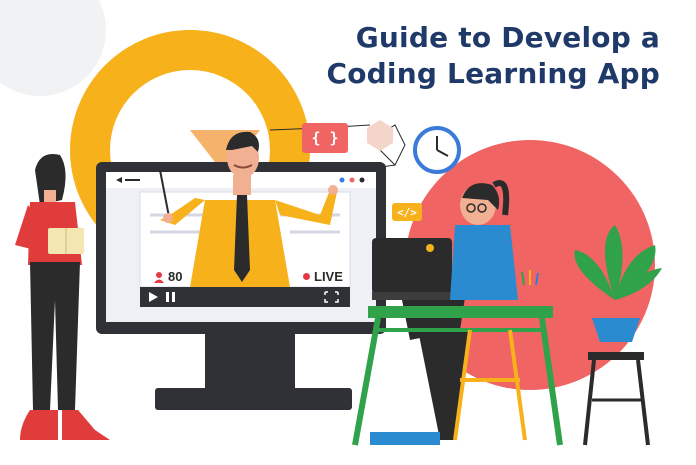 The height and width of the screenshot is (465, 696). I want to click on bg-circle-gray, so click(53, 48).